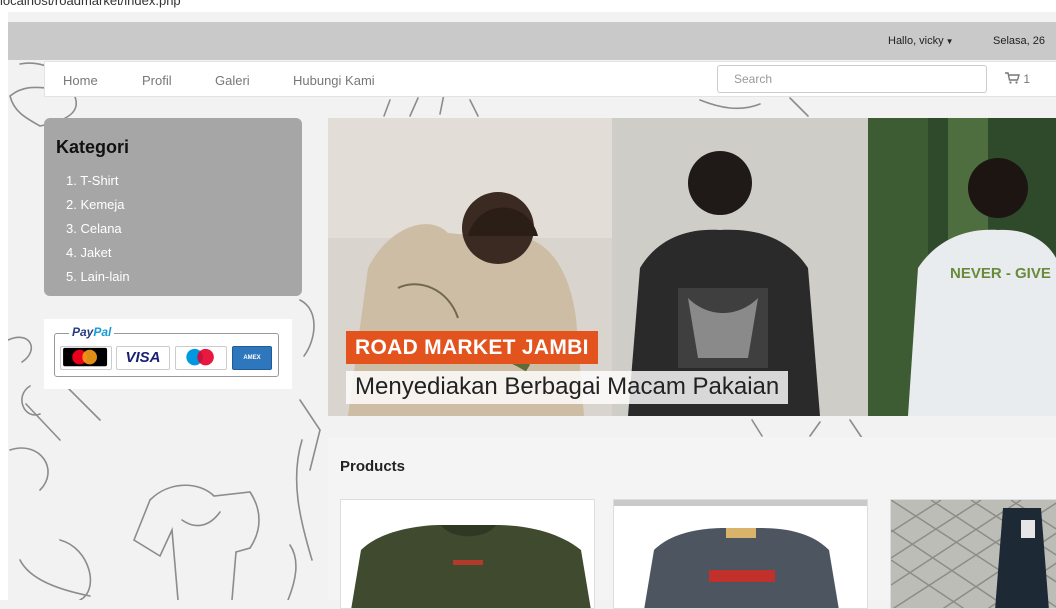 The width and height of the screenshot is (1056, 609). I want to click on cart-count: 1, so click(1027, 79).